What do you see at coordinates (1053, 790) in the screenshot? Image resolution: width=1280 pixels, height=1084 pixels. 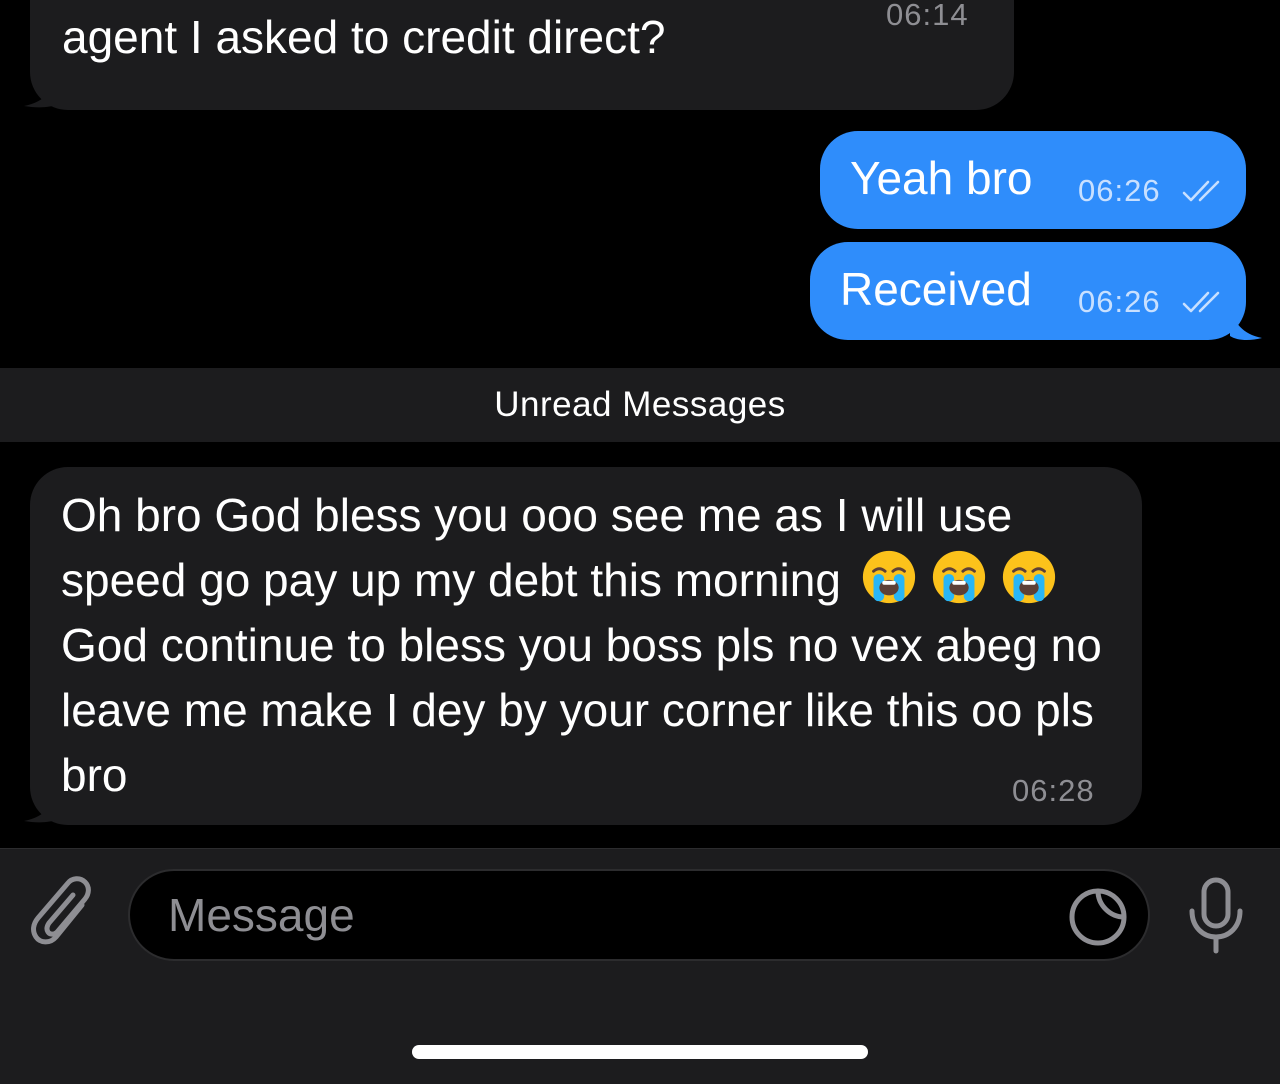 I see `message-time: 06:28` at bounding box center [1053, 790].